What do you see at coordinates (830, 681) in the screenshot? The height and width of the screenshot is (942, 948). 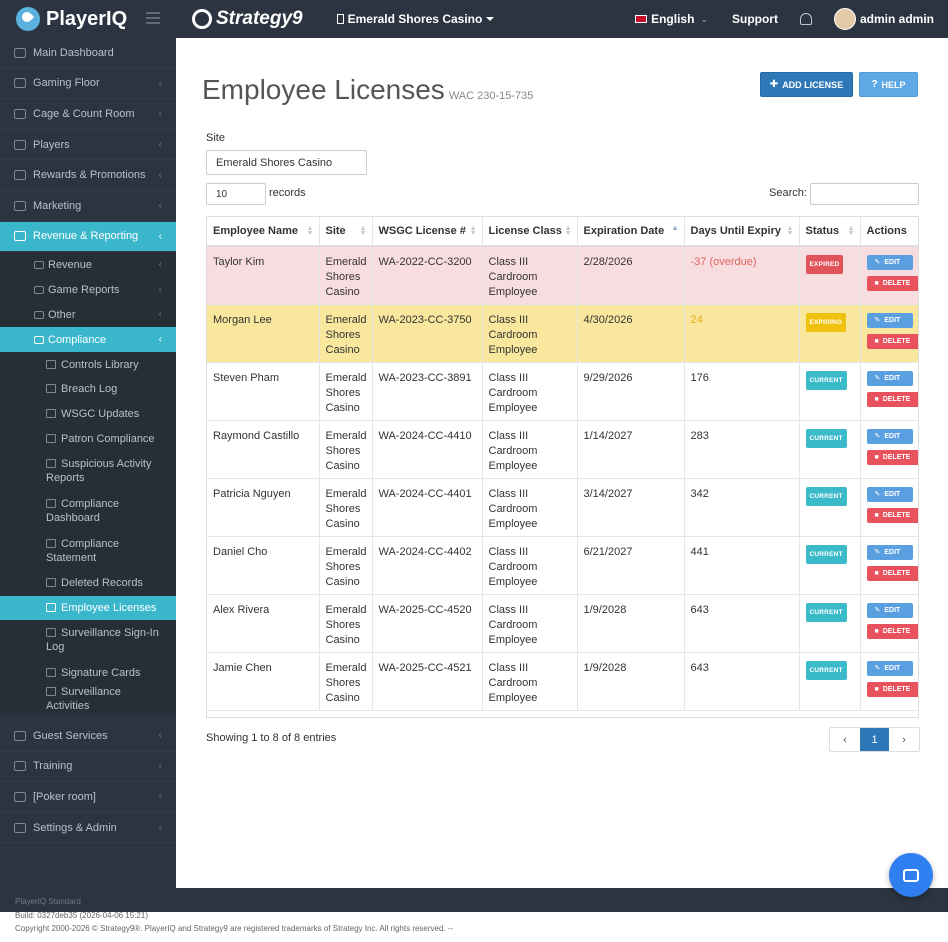 I see `cell-status: CURRENT` at bounding box center [830, 681].